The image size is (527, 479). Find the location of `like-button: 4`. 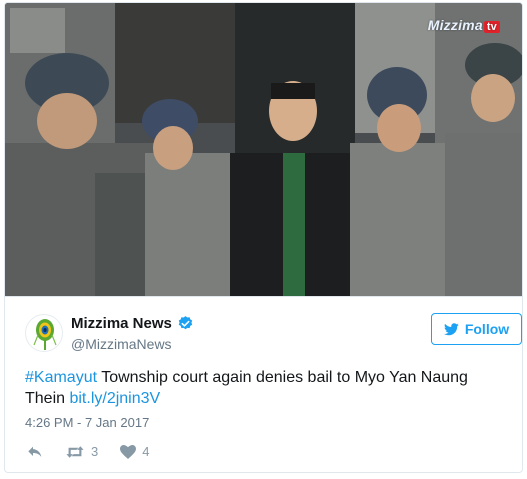

like-button: 4 is located at coordinates (134, 451).